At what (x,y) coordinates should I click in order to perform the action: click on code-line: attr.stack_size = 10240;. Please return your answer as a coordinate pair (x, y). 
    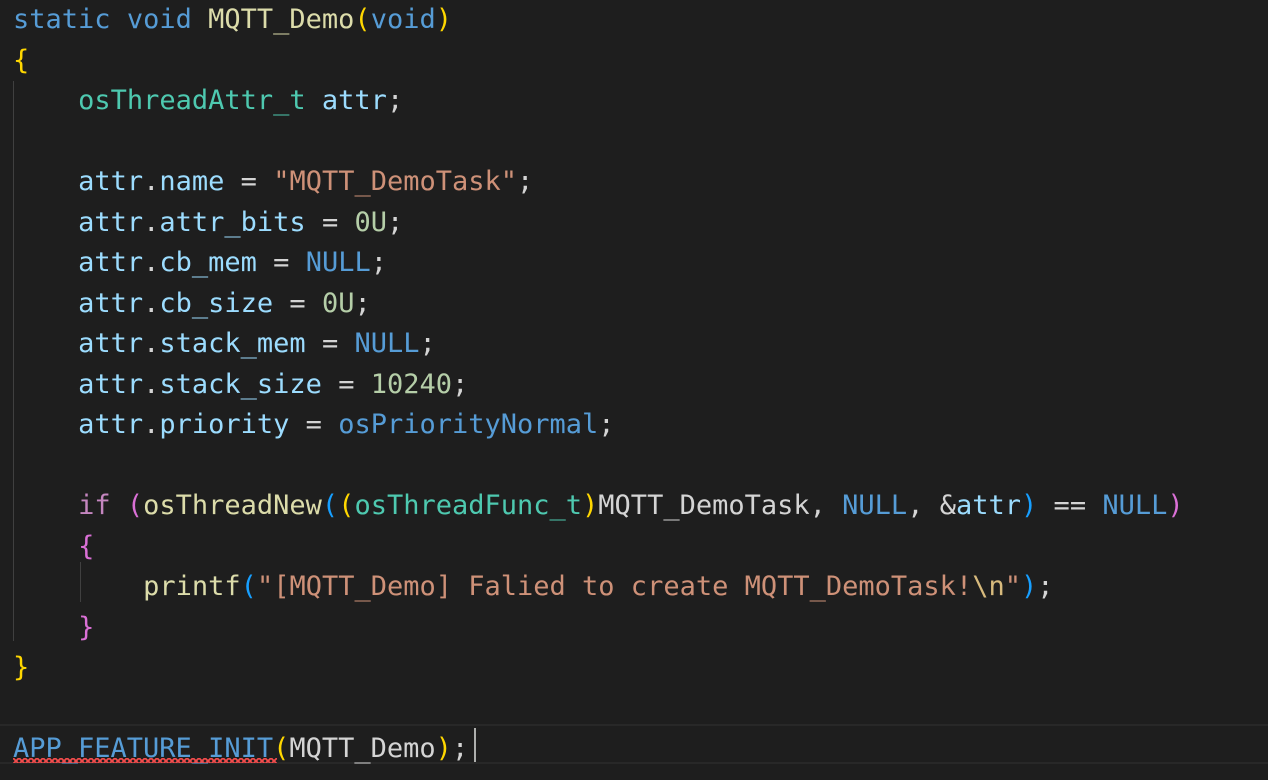
    Looking at the image, I should click on (598, 385).